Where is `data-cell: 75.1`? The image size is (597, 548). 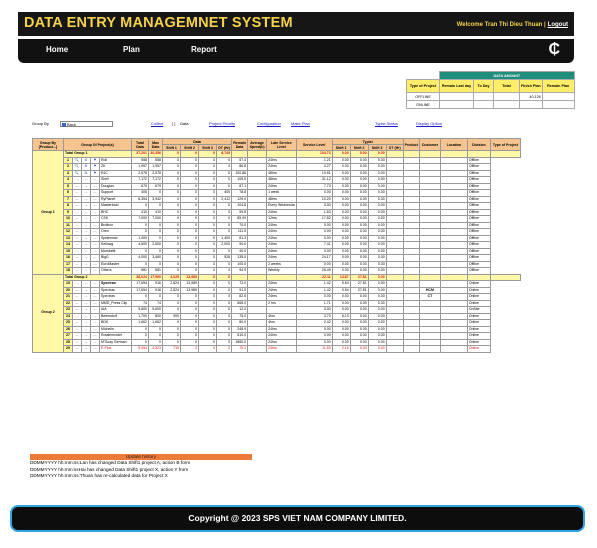 data-cell: 75.1 is located at coordinates (240, 349).